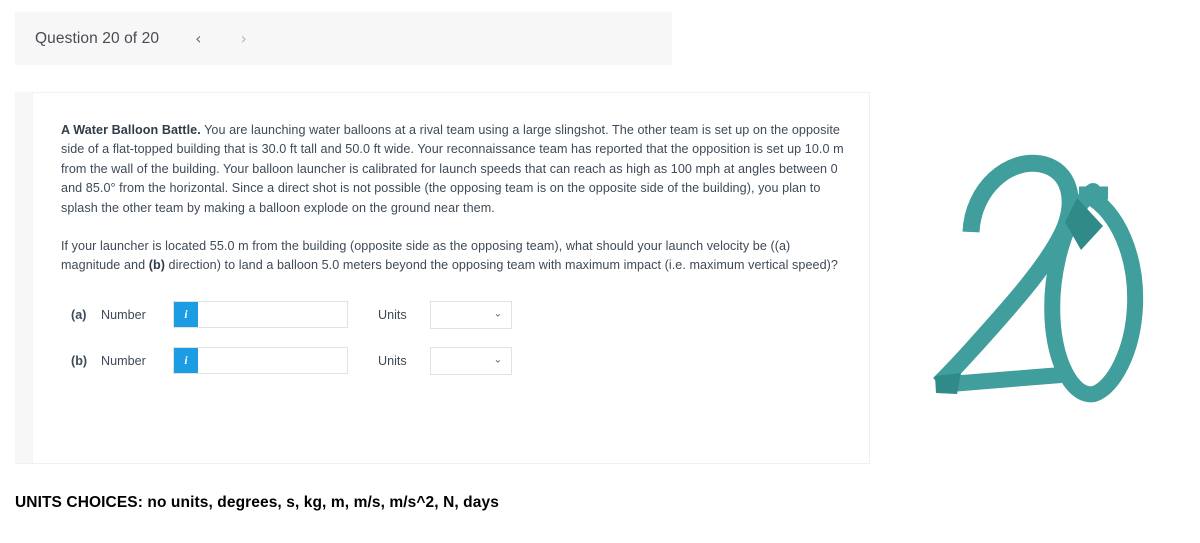 This screenshot has width=1200, height=543. Describe the element at coordinates (392, 314) in the screenshot. I see `units-label-a: Units` at that location.